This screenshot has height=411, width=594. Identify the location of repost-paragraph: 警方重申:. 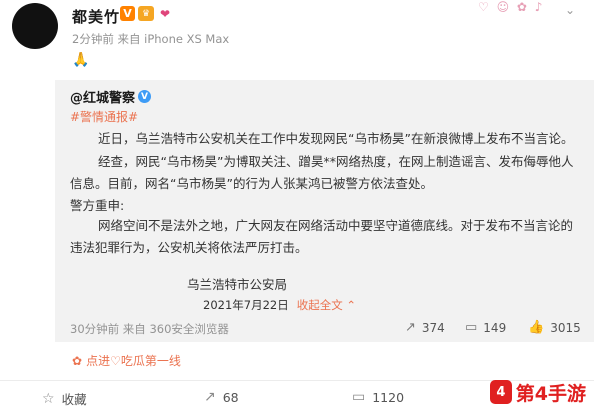
(97, 205).